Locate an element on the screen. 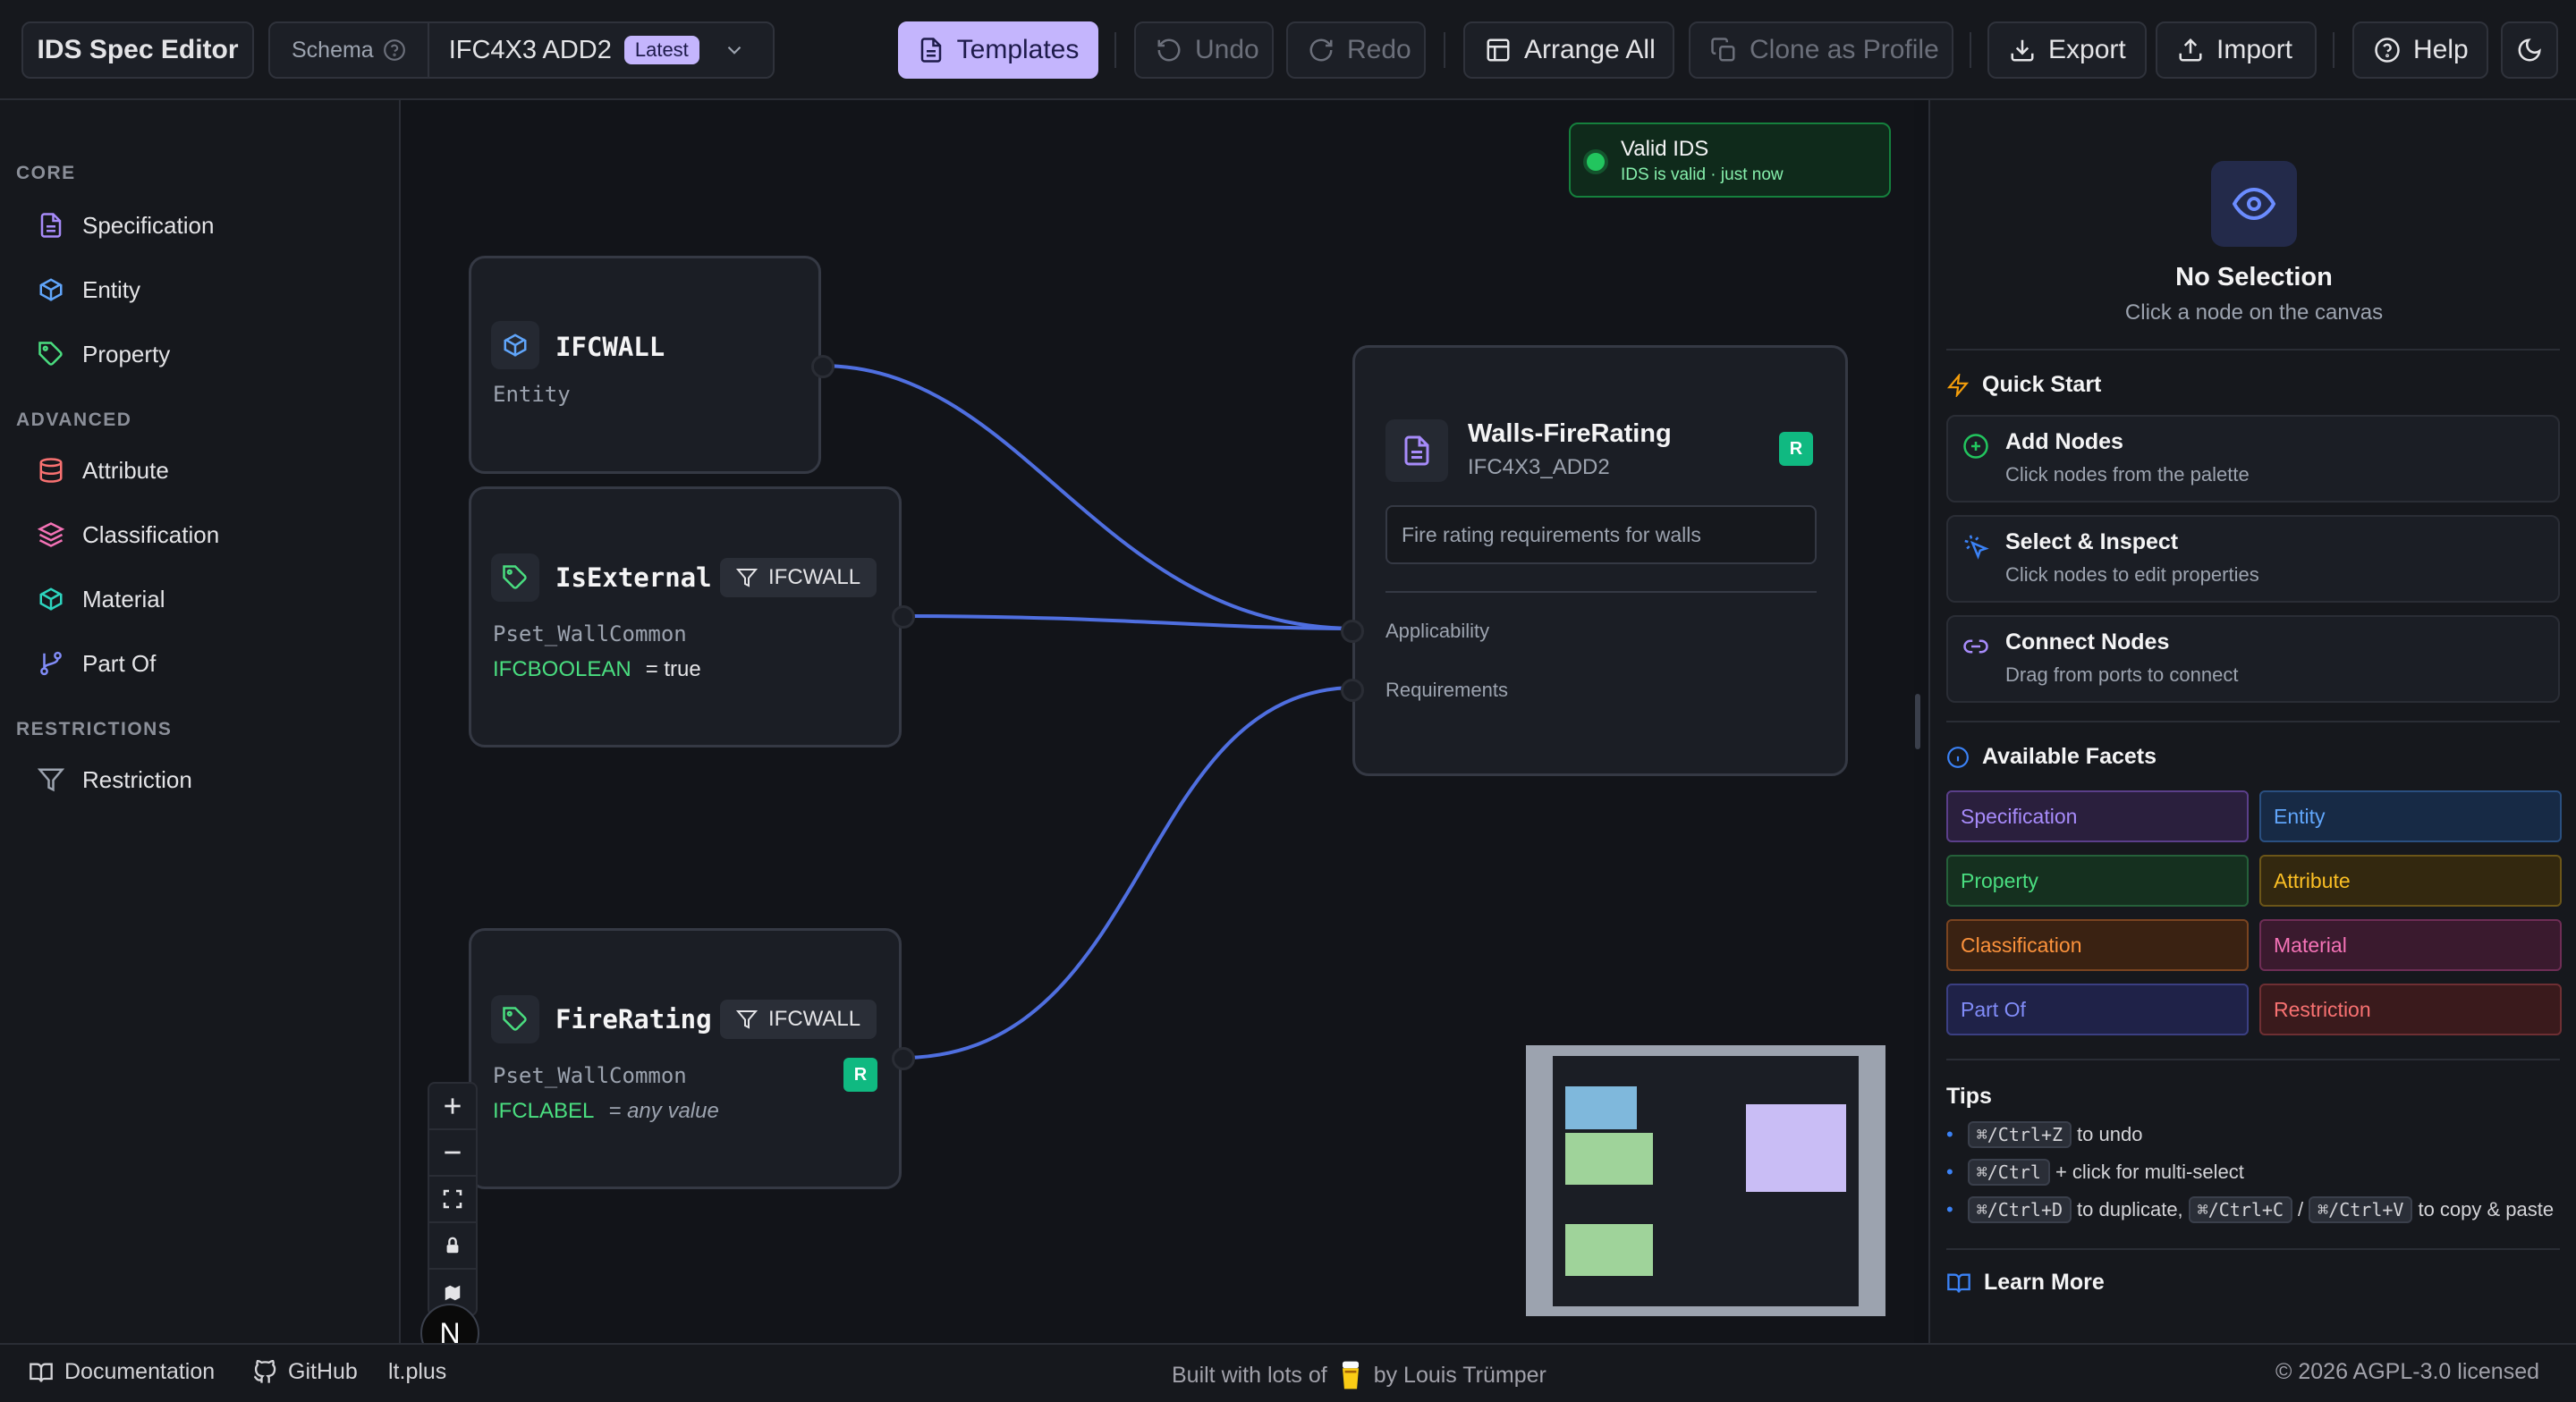 This screenshot has width=2576, height=1402. tips-title: Tips is located at coordinates (1969, 1096).